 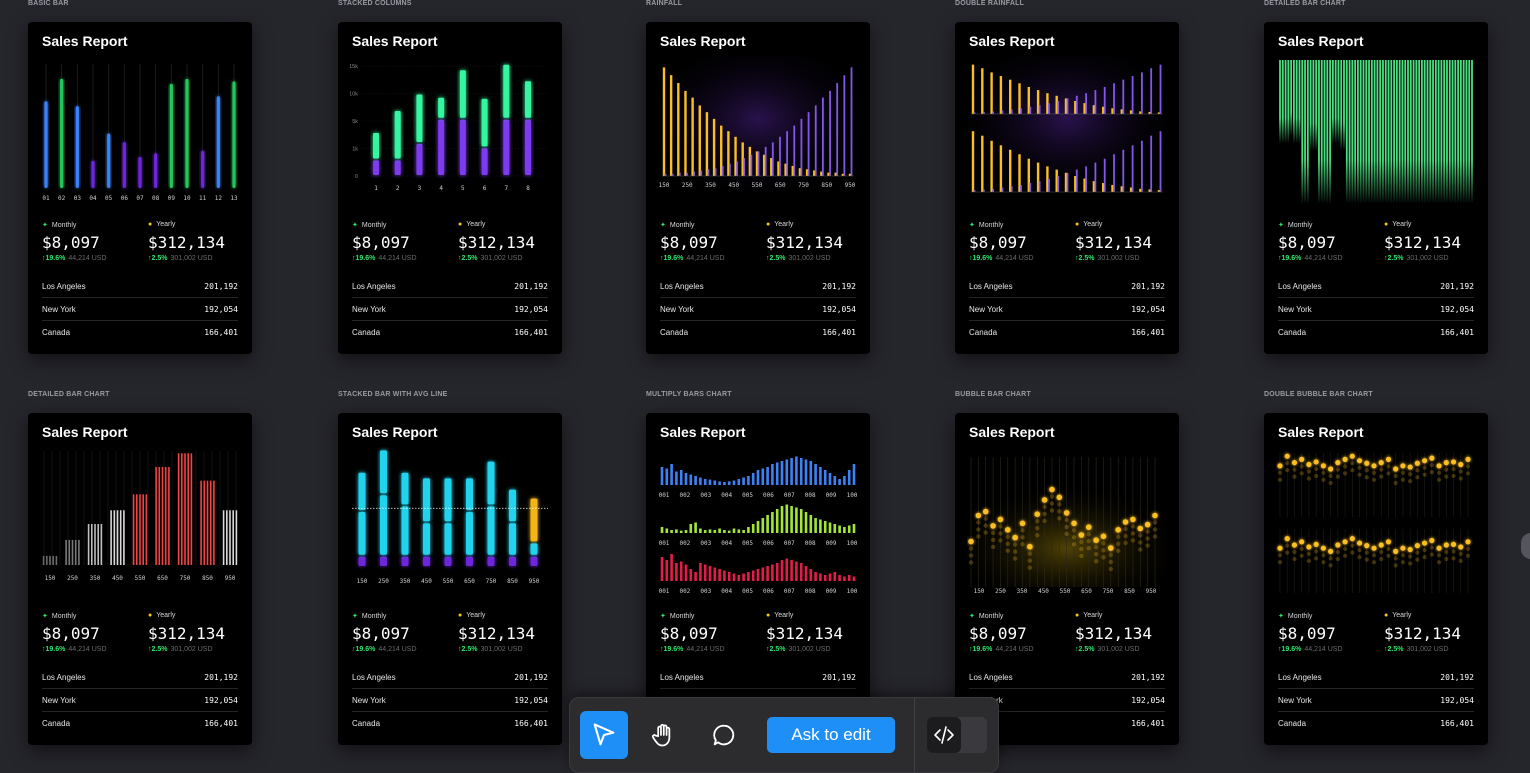 I want to click on x-tick-label: 07, so click(x=140, y=198).